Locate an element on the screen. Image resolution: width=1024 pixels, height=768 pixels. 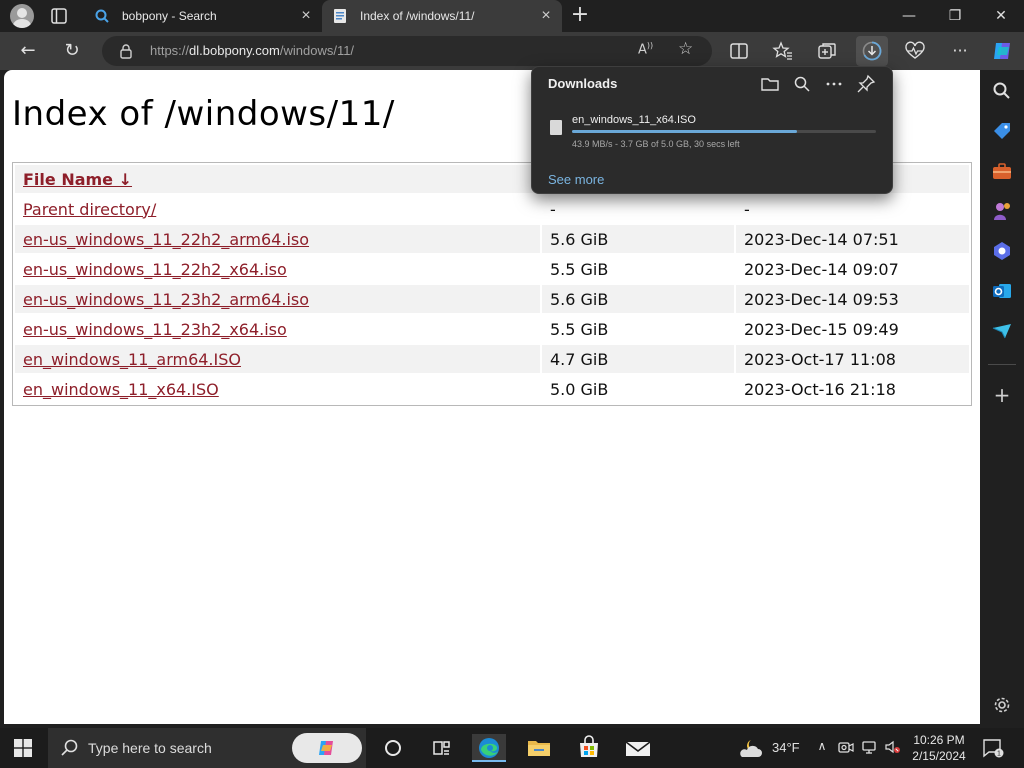
search-placeholder: Type here to search is located at coordinates (150, 748).